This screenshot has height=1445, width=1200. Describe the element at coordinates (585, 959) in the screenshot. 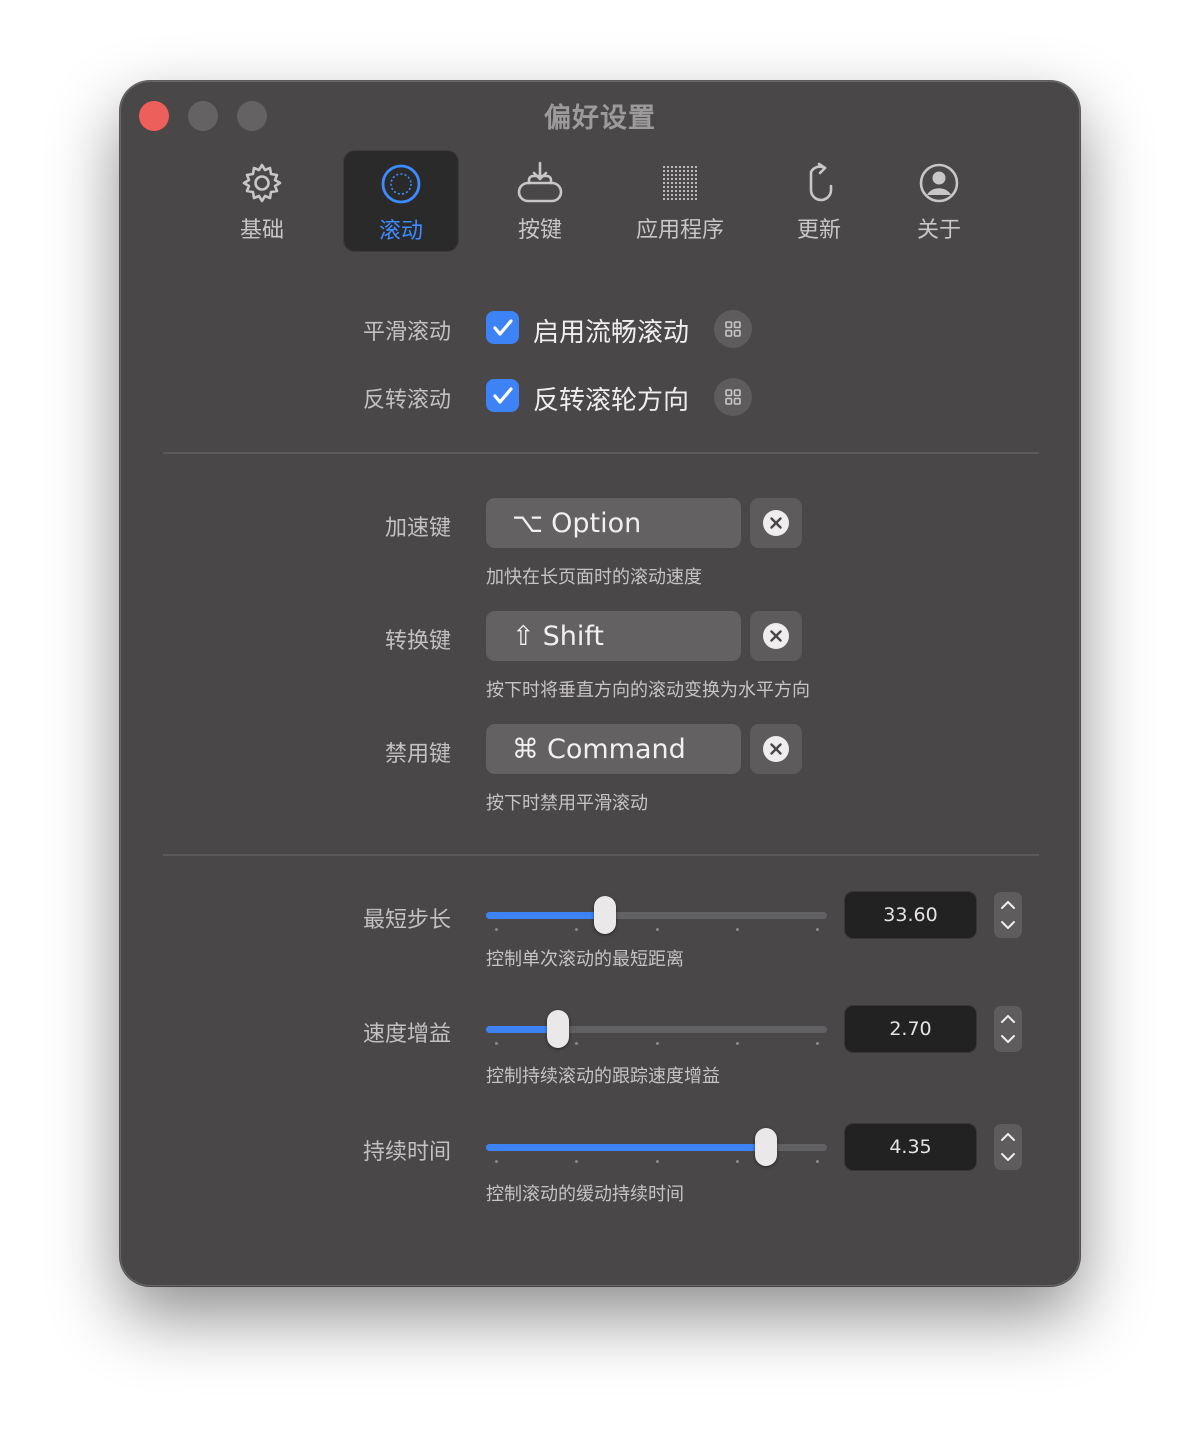

I see `min-step-hint: 控制单次滚动的最短距离` at that location.